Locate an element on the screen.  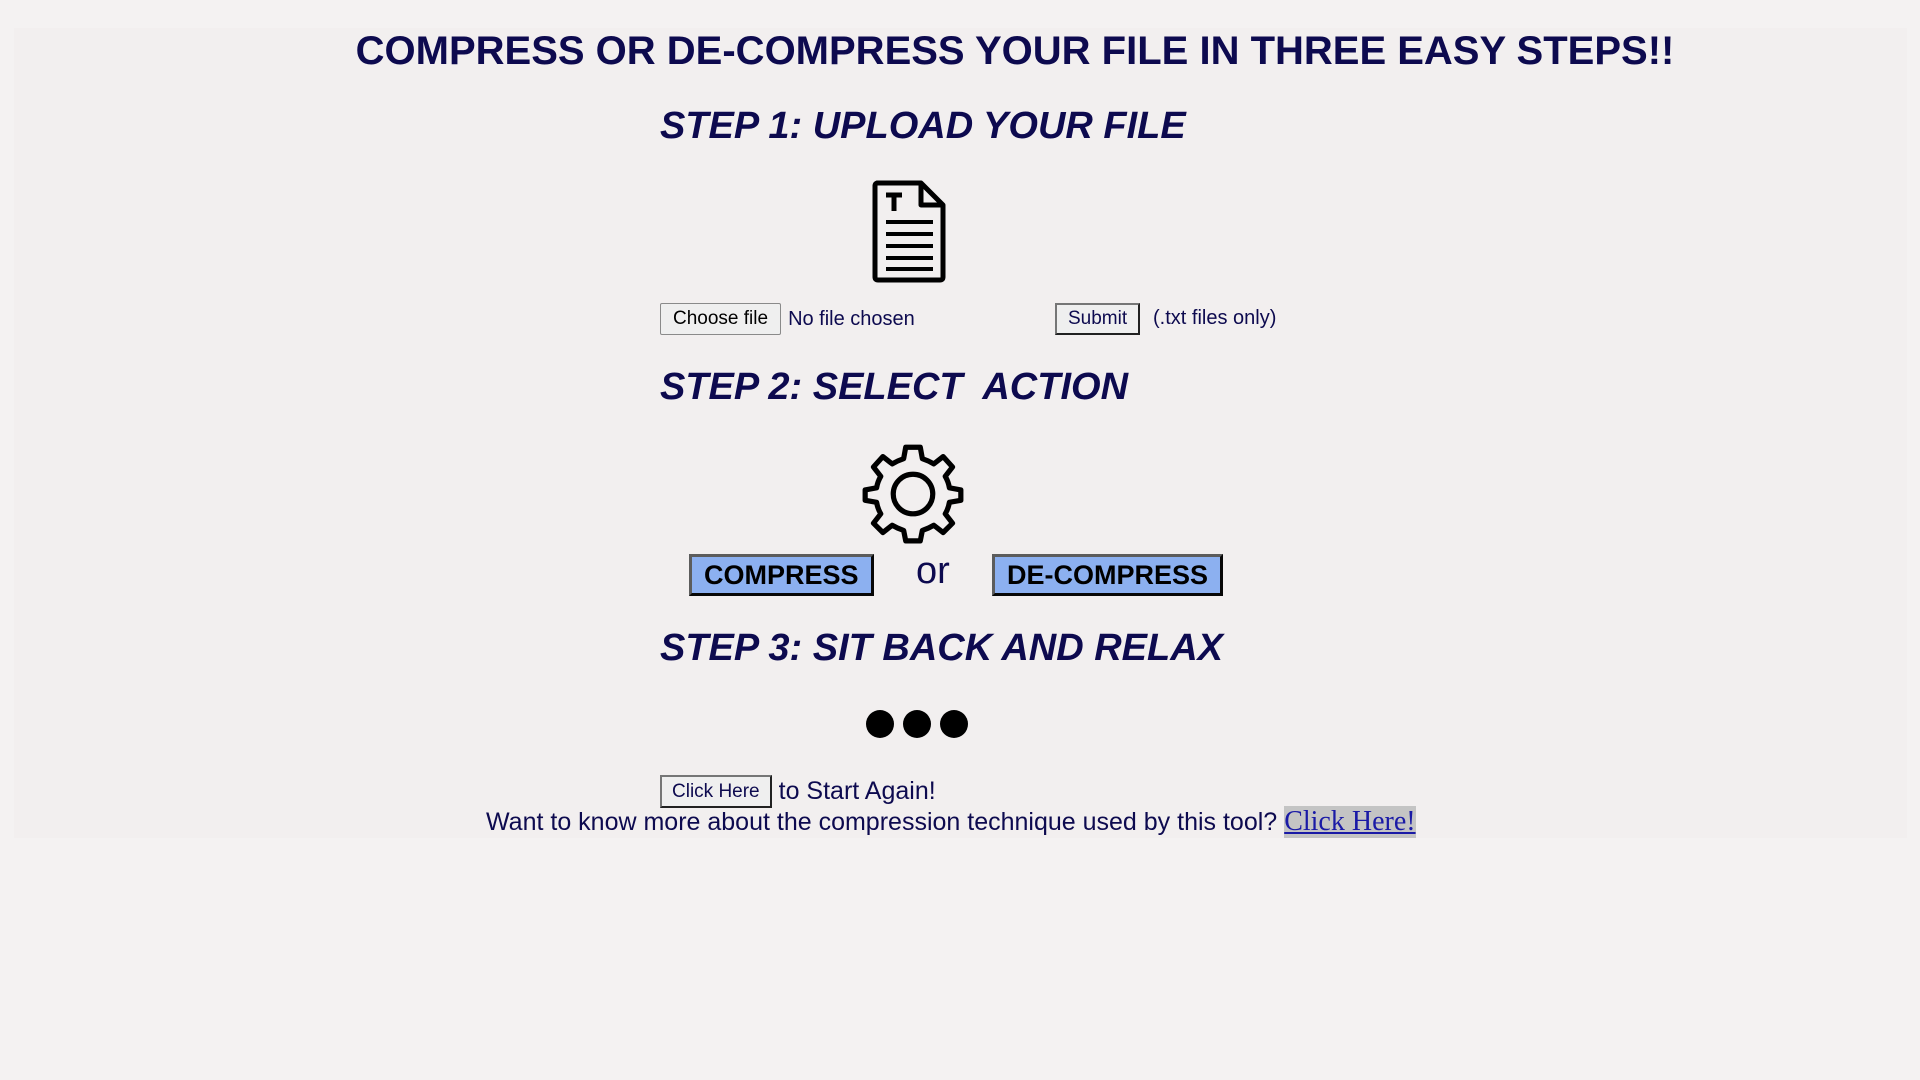
or-separator: or is located at coordinates (933, 571).